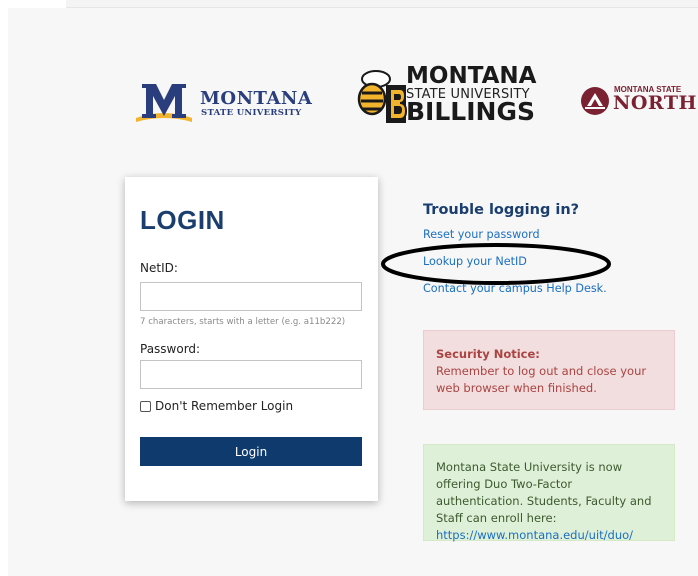  I want to click on annotation-ellipse, so click(496, 264).